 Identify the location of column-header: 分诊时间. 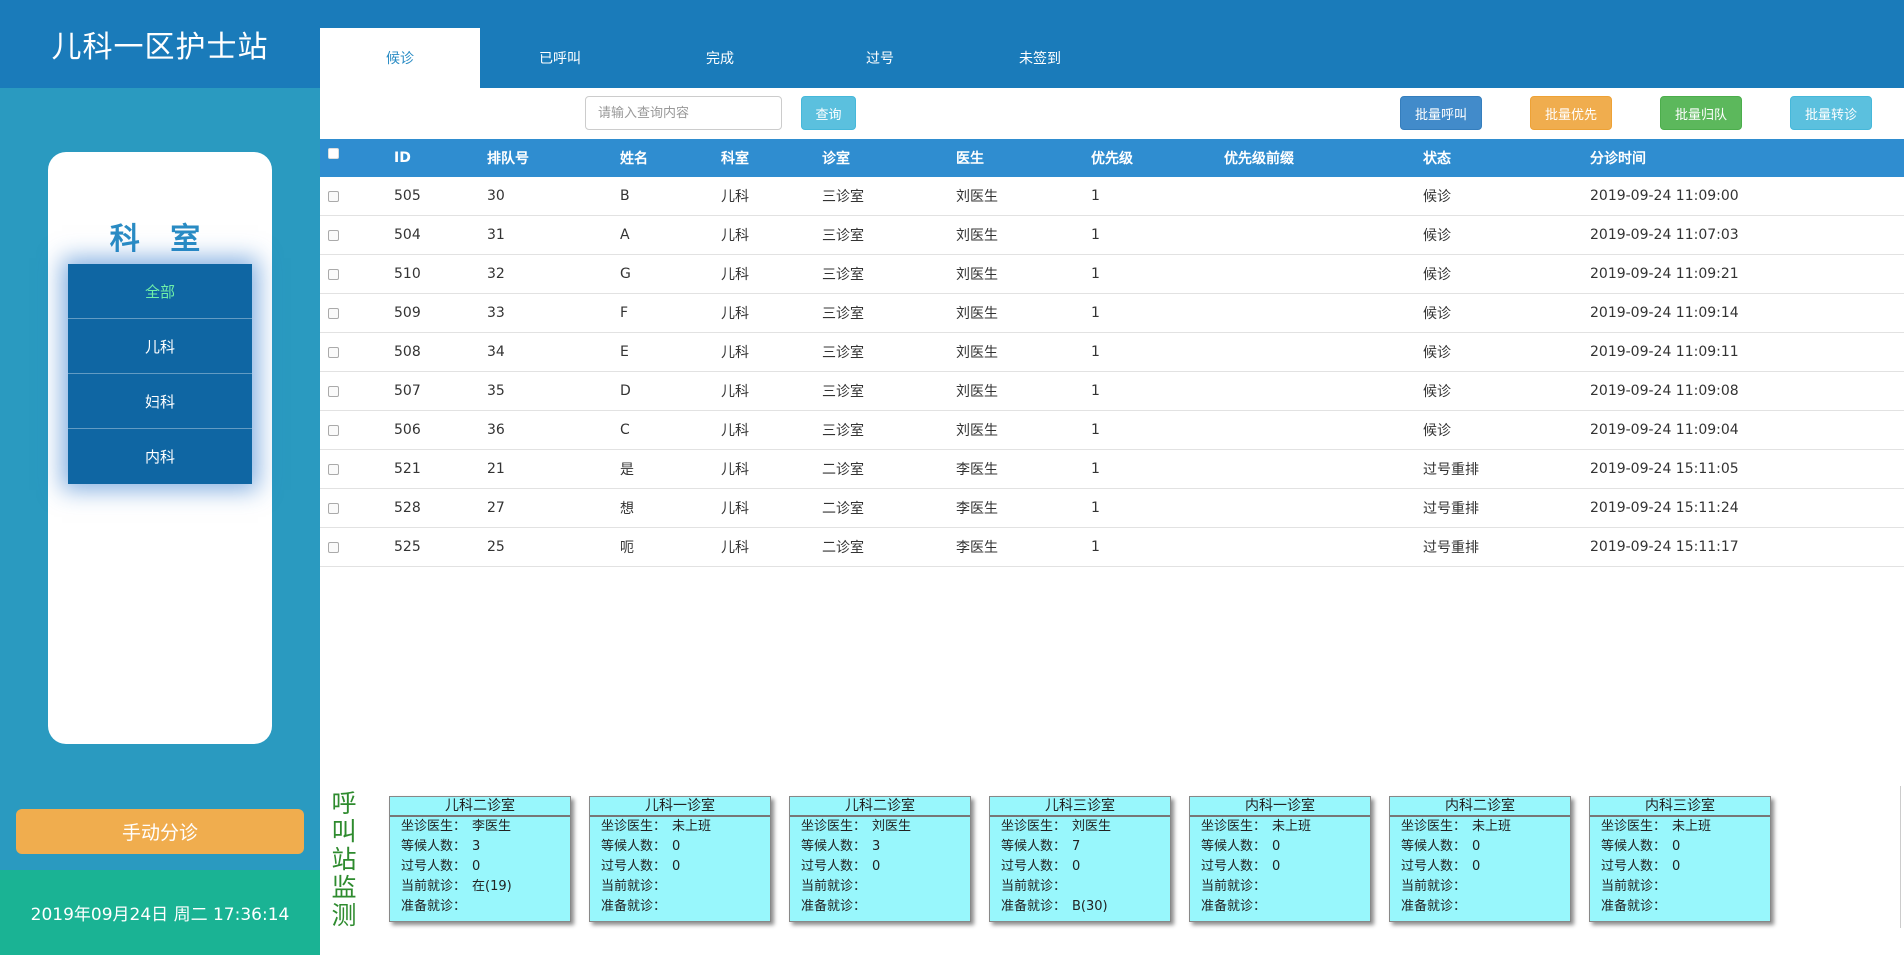
(1618, 159).